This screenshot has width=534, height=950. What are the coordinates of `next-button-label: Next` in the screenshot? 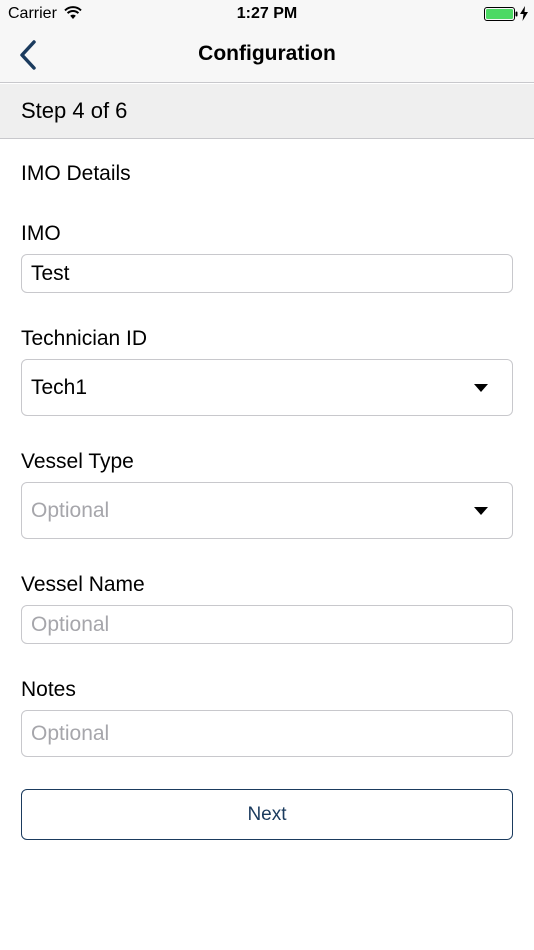 It's located at (267, 814).